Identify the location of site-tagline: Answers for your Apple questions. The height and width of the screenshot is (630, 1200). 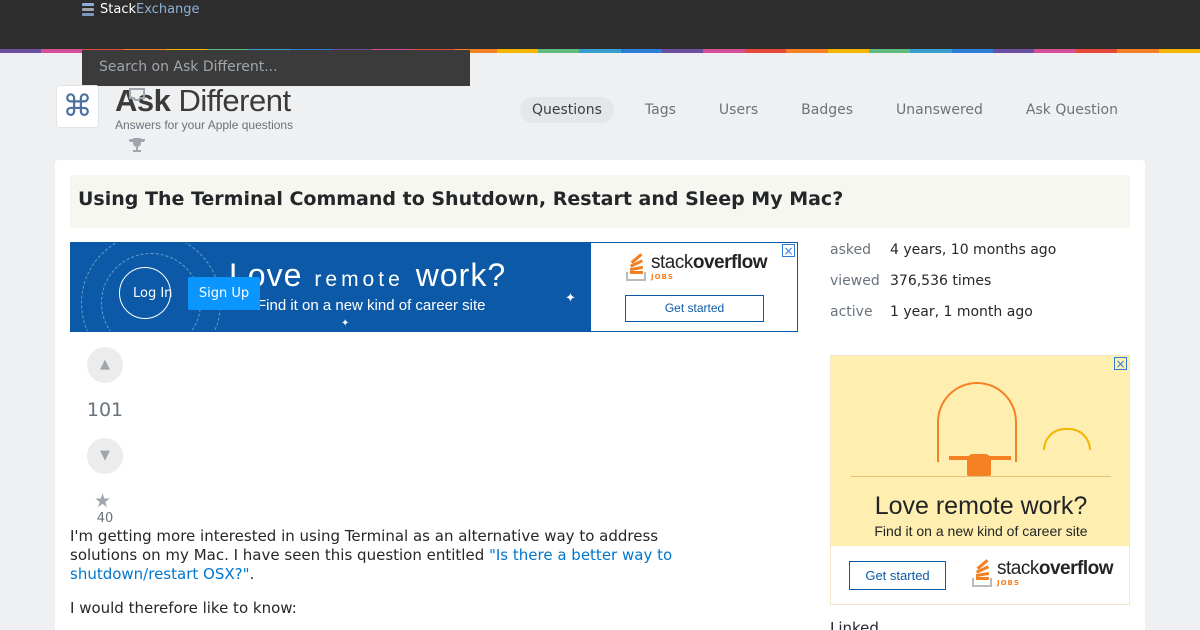
(204, 125).